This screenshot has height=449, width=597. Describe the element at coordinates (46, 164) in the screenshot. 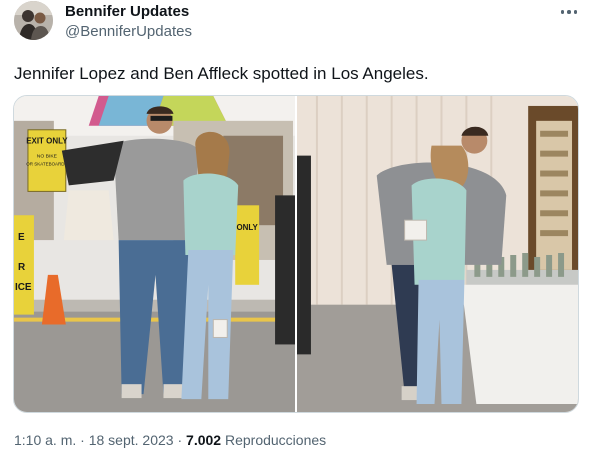

I see `sign-text-3: OR SKATEBOARDS` at that location.